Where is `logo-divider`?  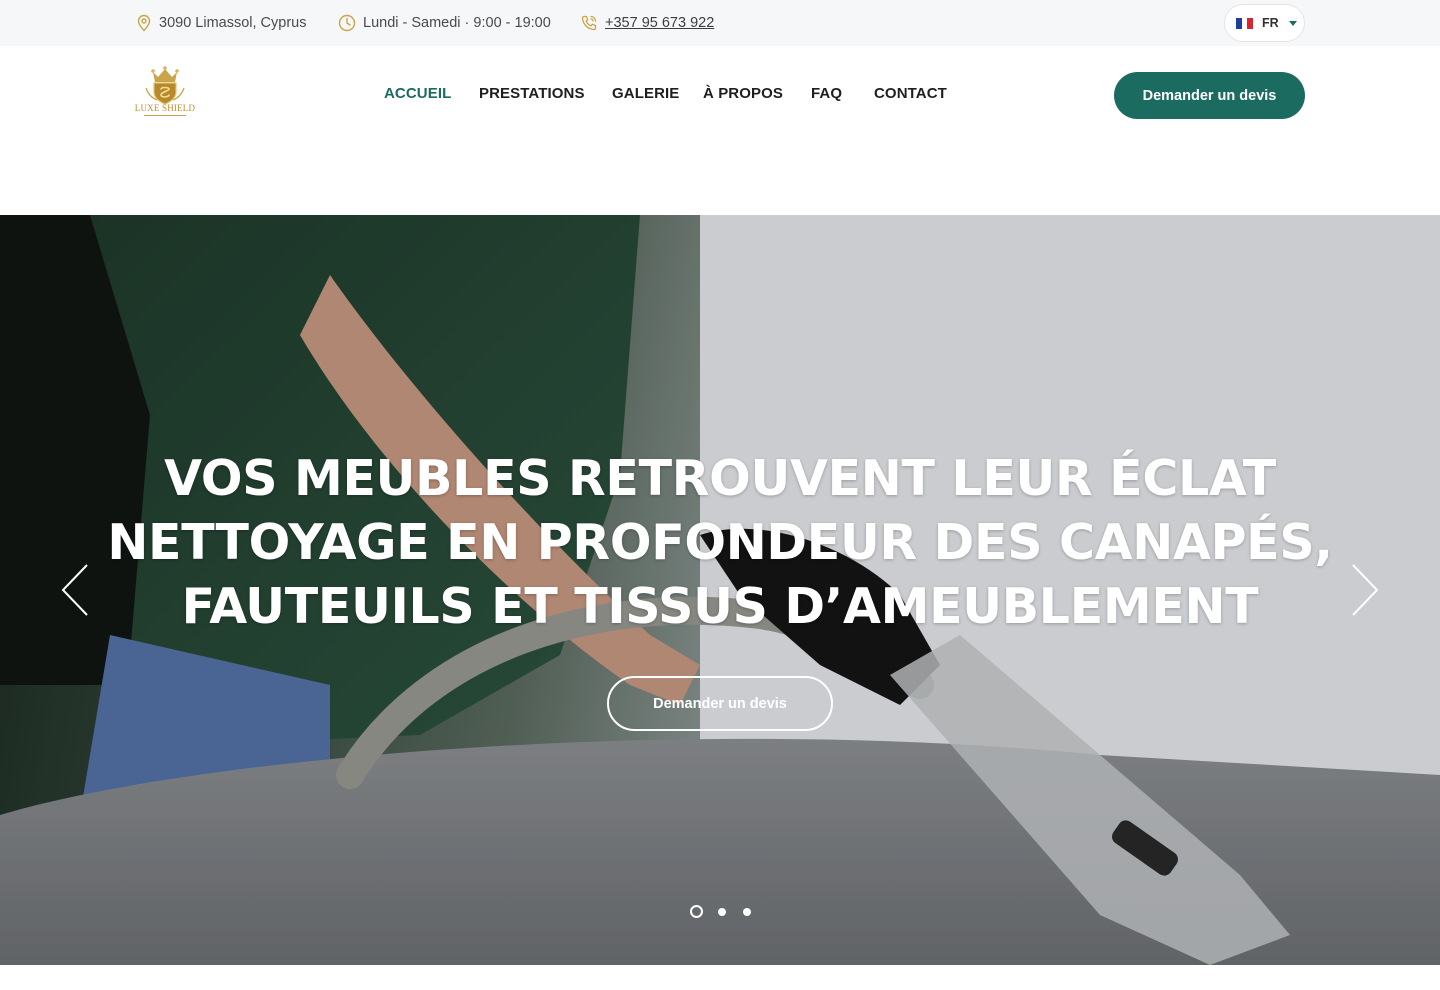
logo-divider is located at coordinates (165, 115).